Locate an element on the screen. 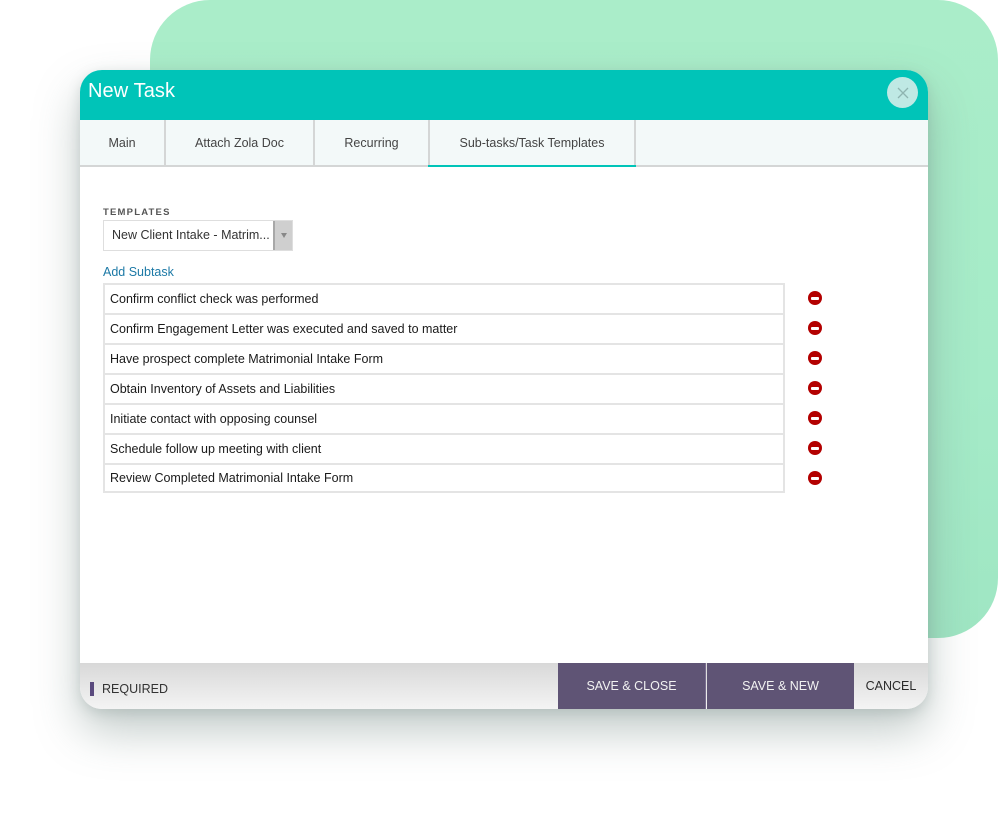 Image resolution: width=1008 pixels, height=819 pixels. tab-main: Main is located at coordinates (123, 142).